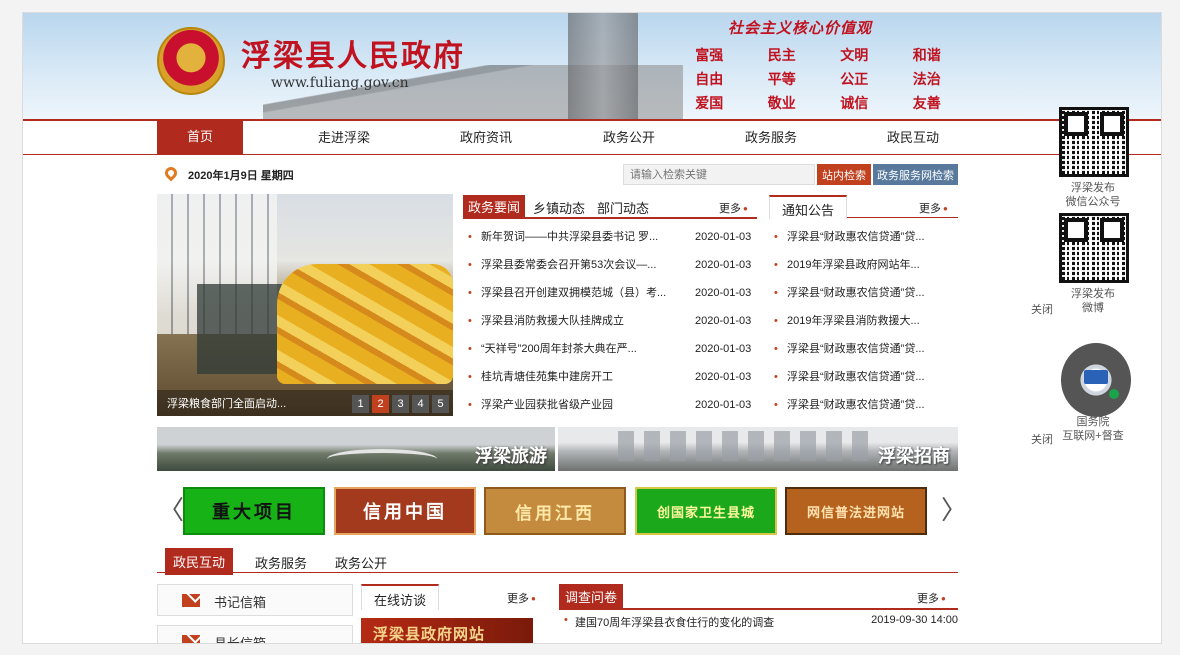  I want to click on investment-banner-label: 浮梁招商, so click(914, 456).